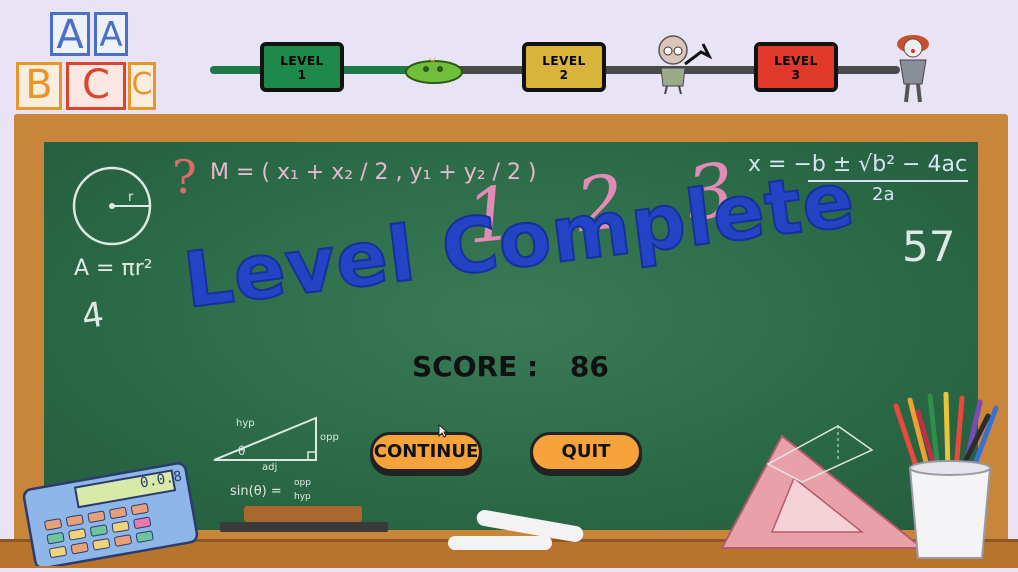 This screenshot has width=1018, height=572. Describe the element at coordinates (96, 86) in the screenshot. I see `block-c-1: C` at that location.